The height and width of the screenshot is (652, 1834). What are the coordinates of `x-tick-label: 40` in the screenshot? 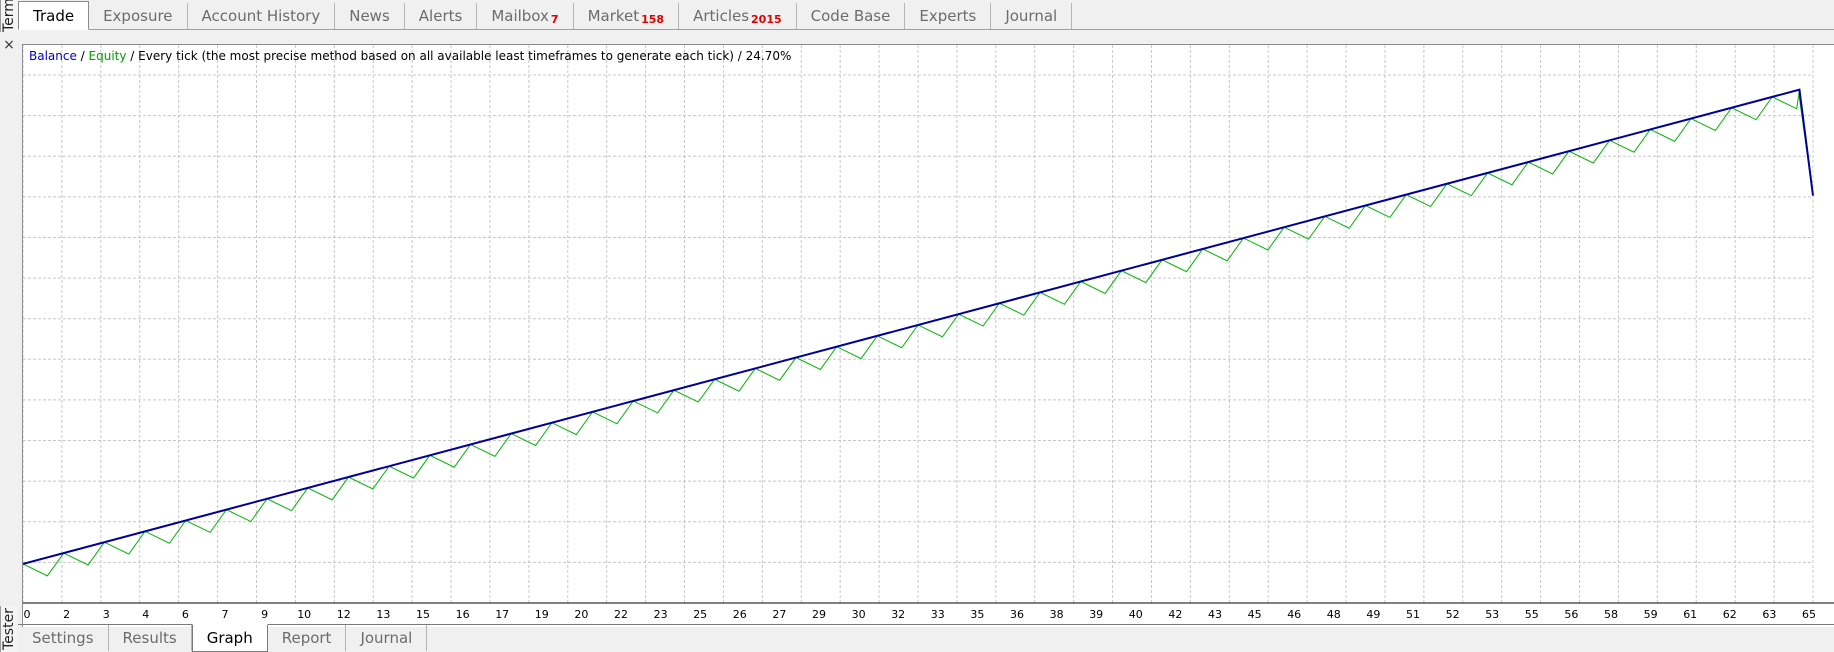 It's located at (1136, 614).